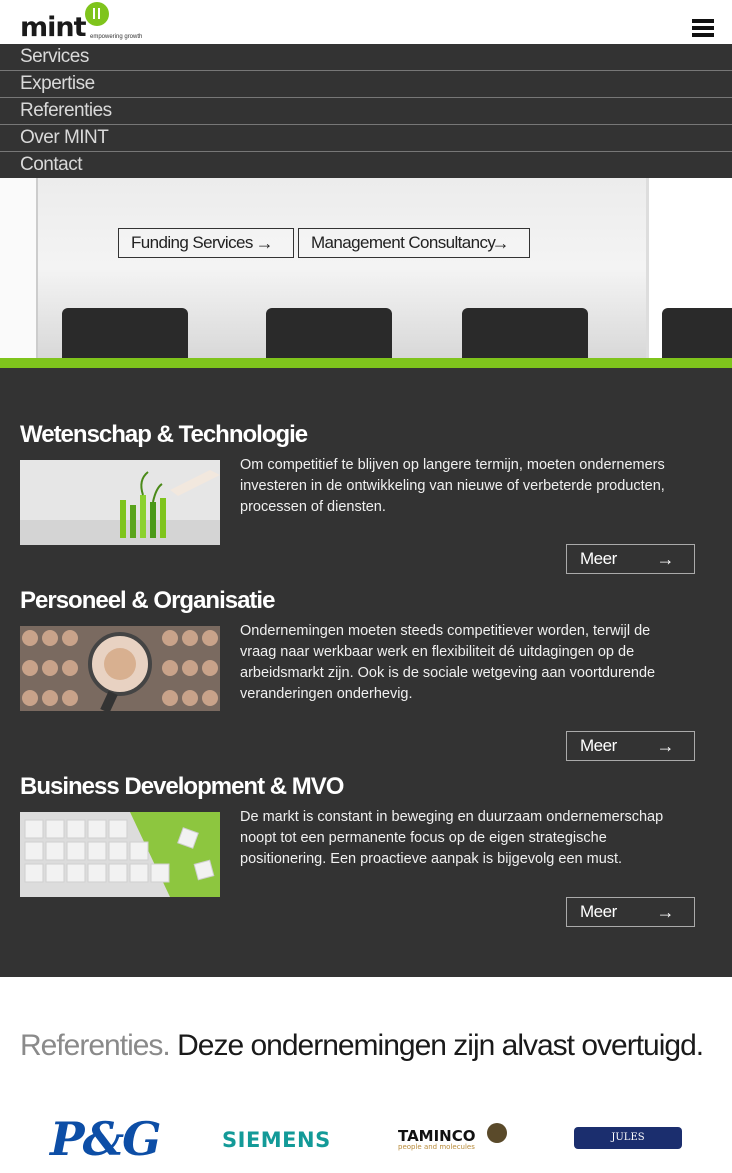 The image size is (732, 1173). Describe the element at coordinates (366, 363) in the screenshot. I see `accent-bar` at that location.